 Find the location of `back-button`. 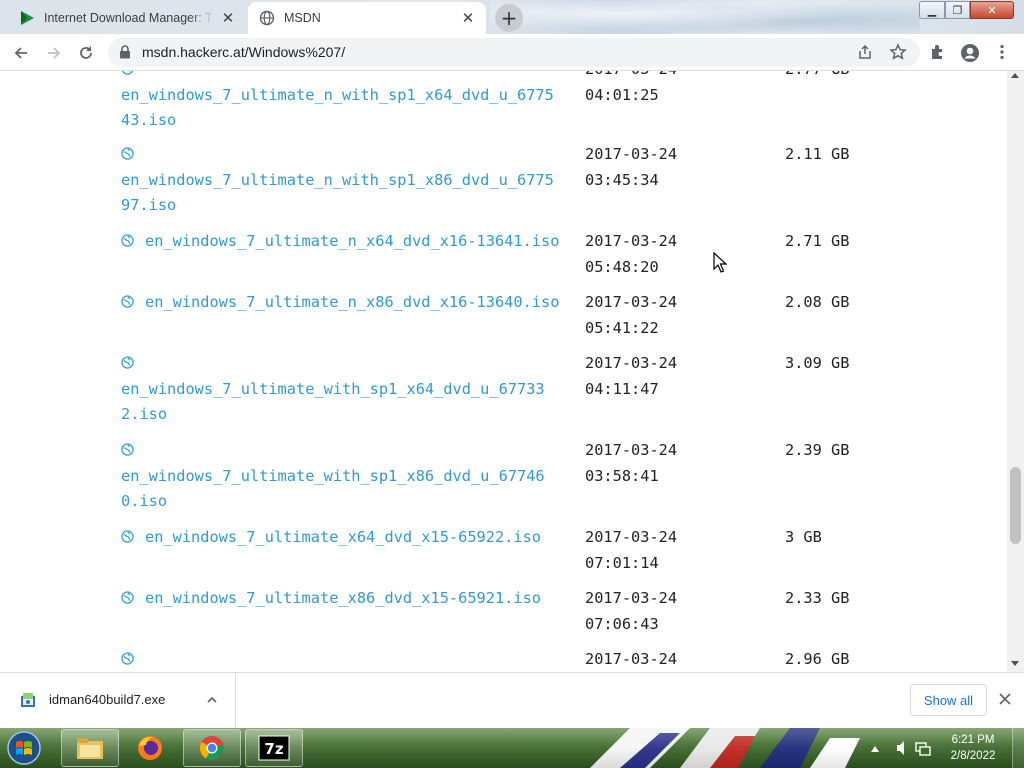

back-button is located at coordinates (21, 53).